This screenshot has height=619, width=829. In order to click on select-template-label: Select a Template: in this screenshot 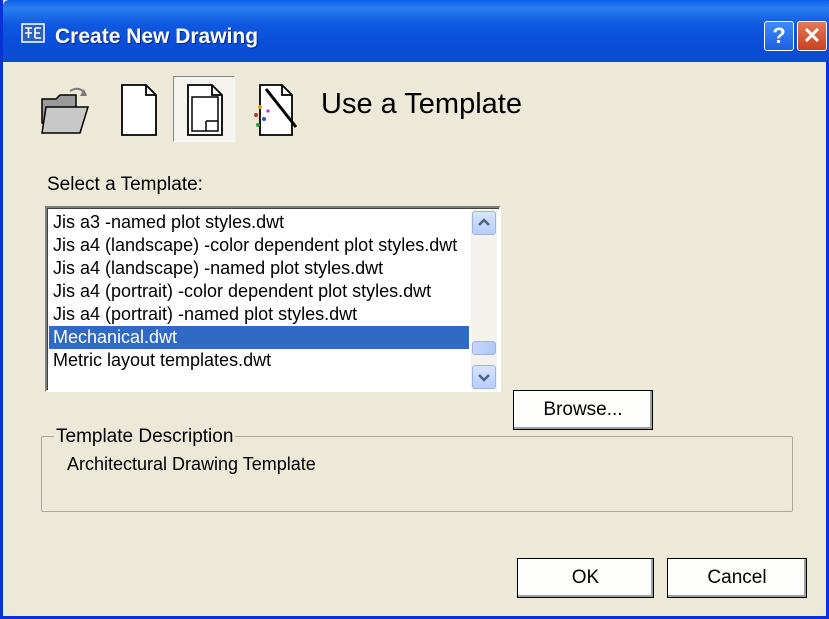, I will do `click(125, 184)`.